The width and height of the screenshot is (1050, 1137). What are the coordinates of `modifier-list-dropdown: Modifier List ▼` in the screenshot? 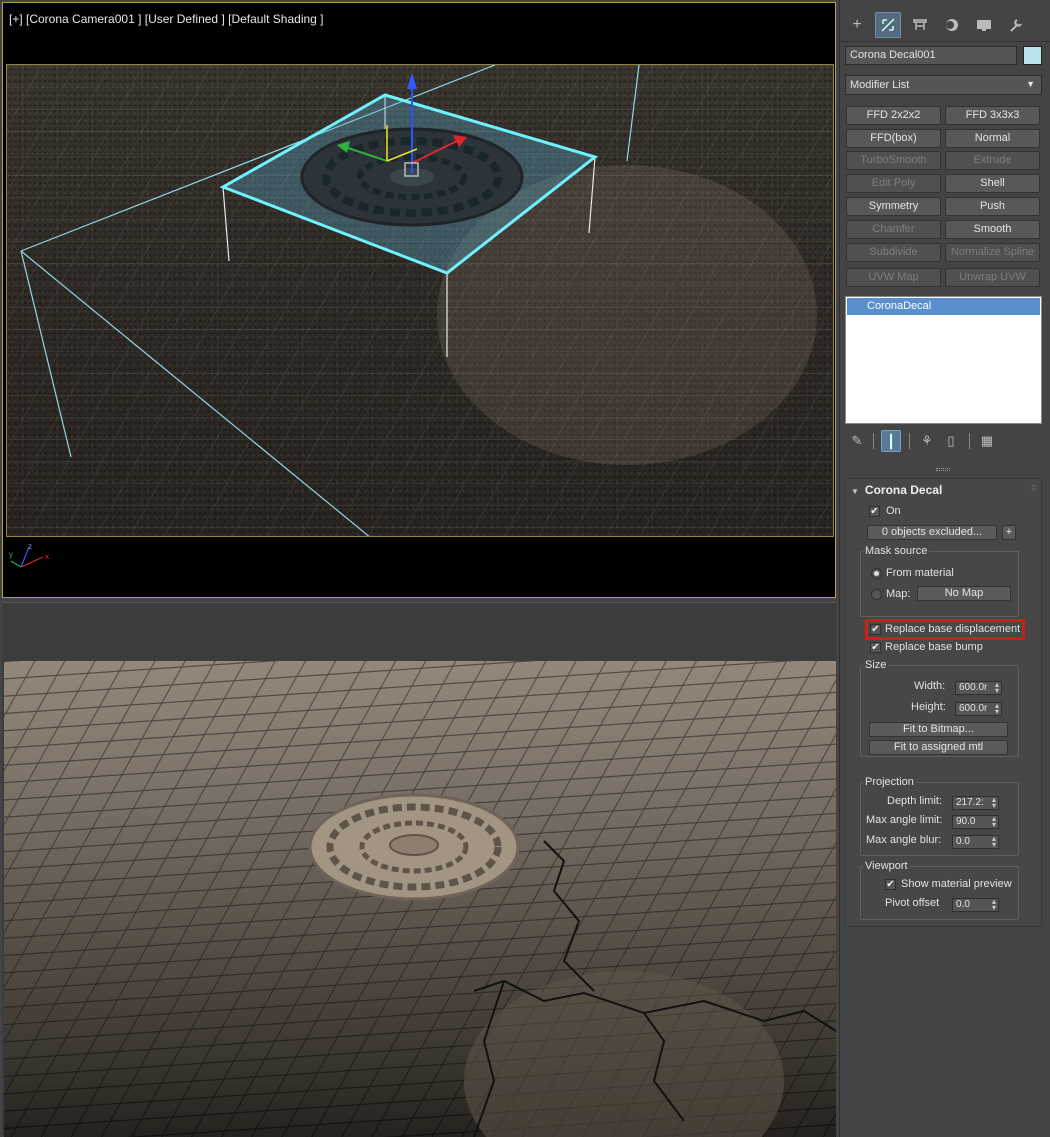 It's located at (943, 85).